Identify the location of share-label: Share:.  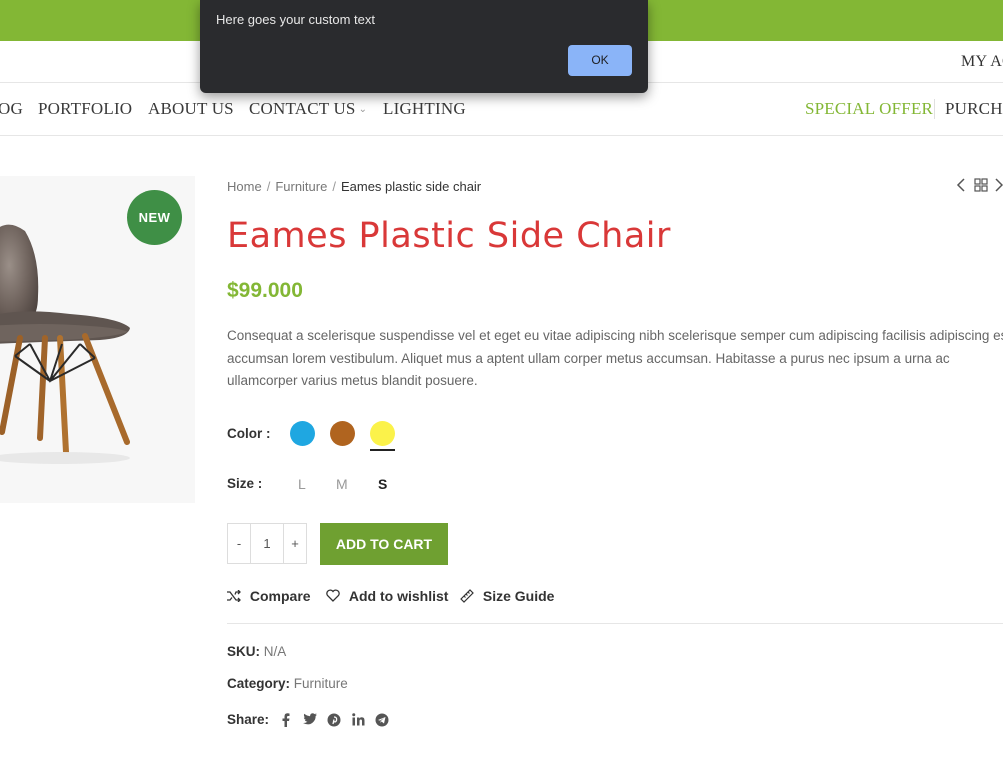
(248, 719).